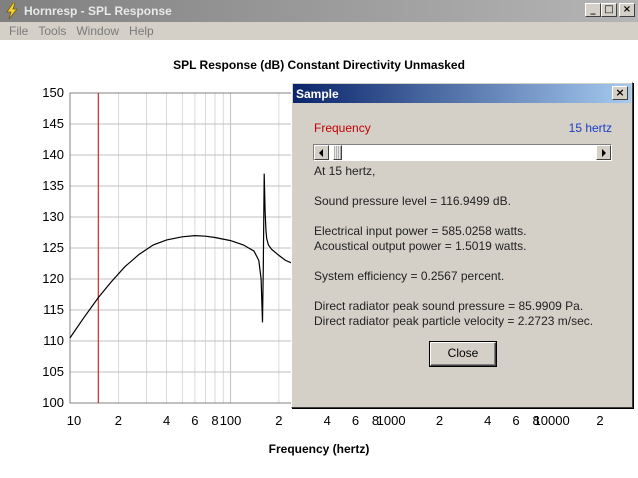 The image size is (638, 478). What do you see at coordinates (53, 123) in the screenshot?
I see `y-tick-label: 145` at bounding box center [53, 123].